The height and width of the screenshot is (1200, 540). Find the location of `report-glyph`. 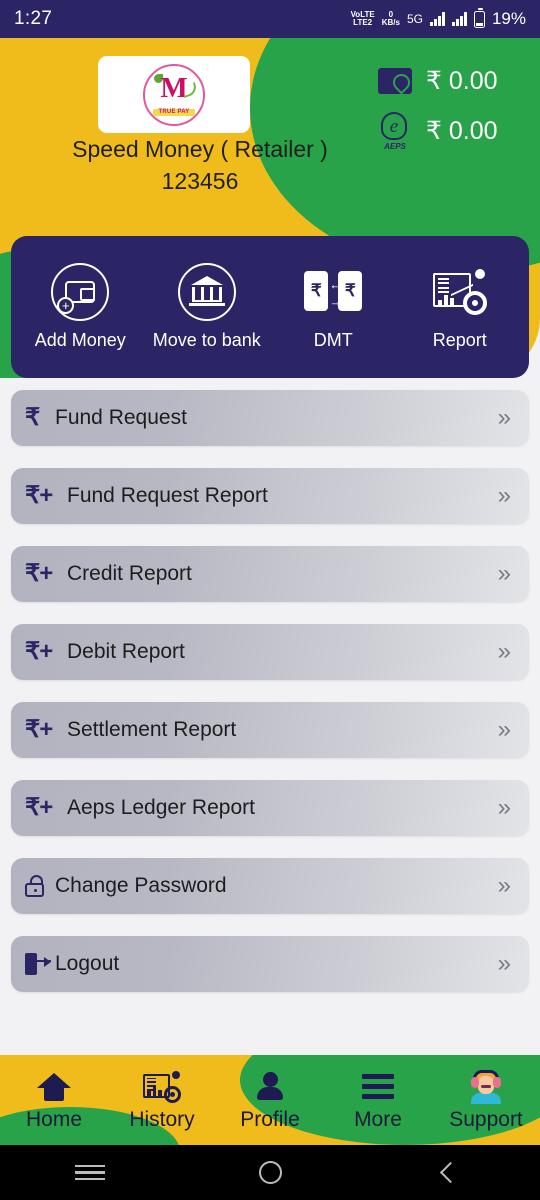

report-glyph is located at coordinates (459, 292).